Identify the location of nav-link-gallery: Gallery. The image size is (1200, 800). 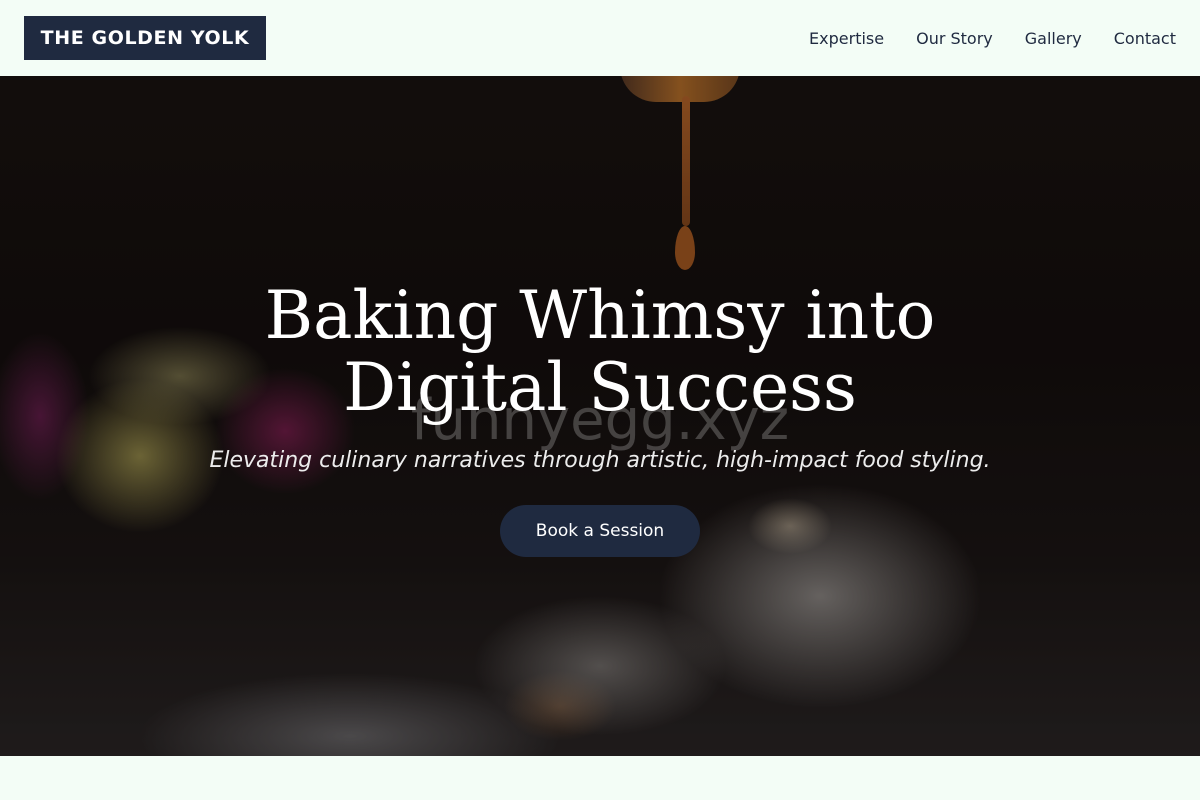
(1053, 38).